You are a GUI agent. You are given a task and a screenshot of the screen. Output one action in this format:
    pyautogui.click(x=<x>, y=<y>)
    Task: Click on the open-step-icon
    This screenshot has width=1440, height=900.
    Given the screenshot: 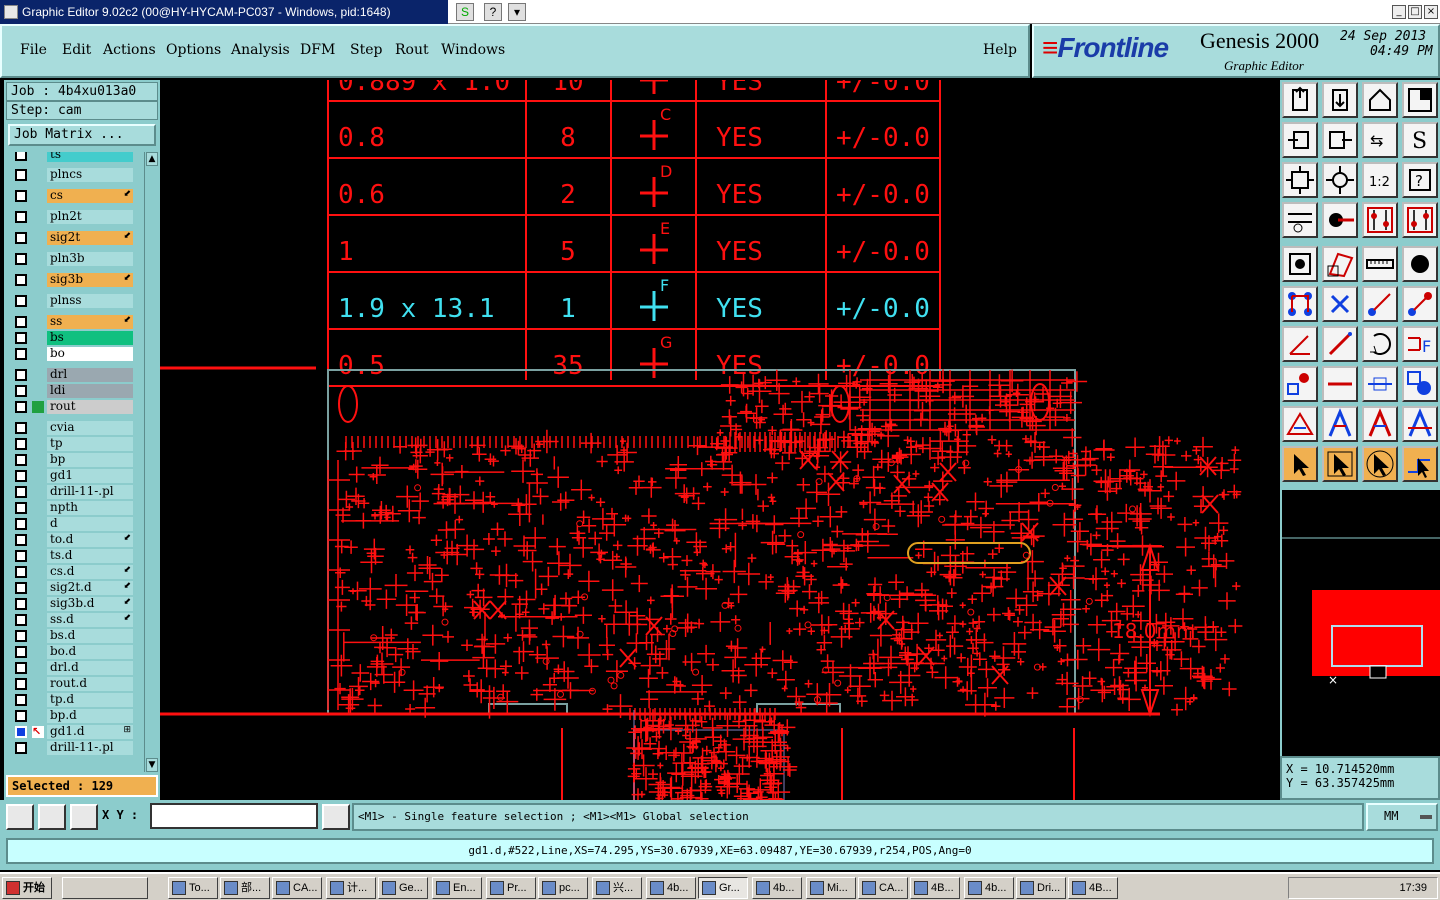 What is the action you would take?
    pyautogui.click(x=1300, y=100)
    